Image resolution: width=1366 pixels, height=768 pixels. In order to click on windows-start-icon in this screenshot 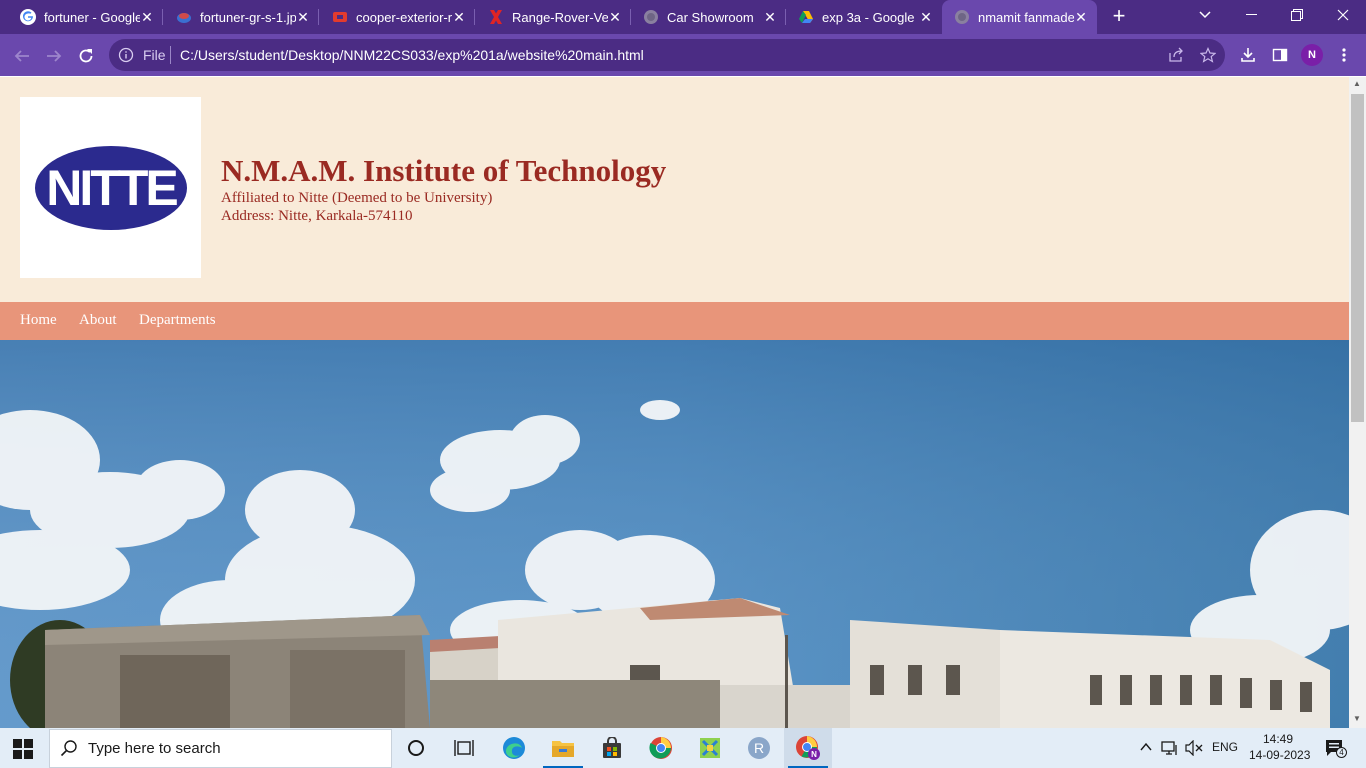, I will do `click(23, 749)`.